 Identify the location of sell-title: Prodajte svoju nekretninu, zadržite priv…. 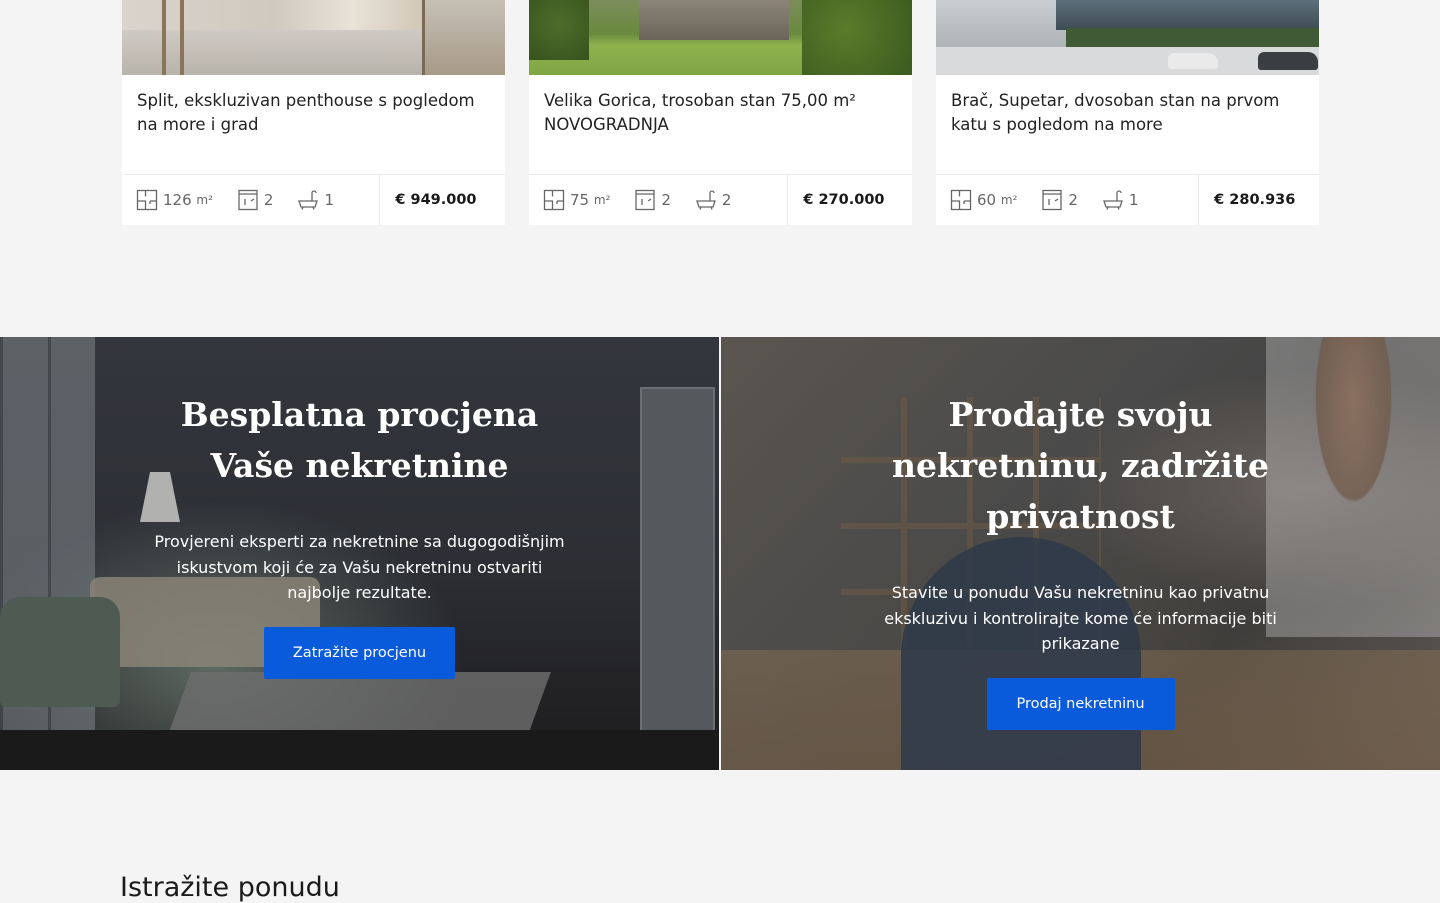
(1080, 465).